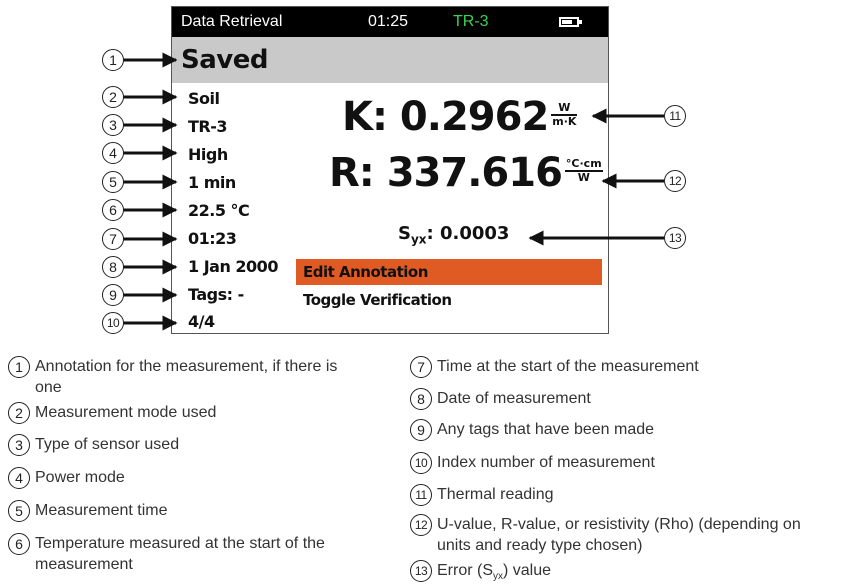 Image resolution: width=841 pixels, height=587 pixels. Describe the element at coordinates (465, 570) in the screenshot. I see `legend-text-13-a: Error (S` at that location.